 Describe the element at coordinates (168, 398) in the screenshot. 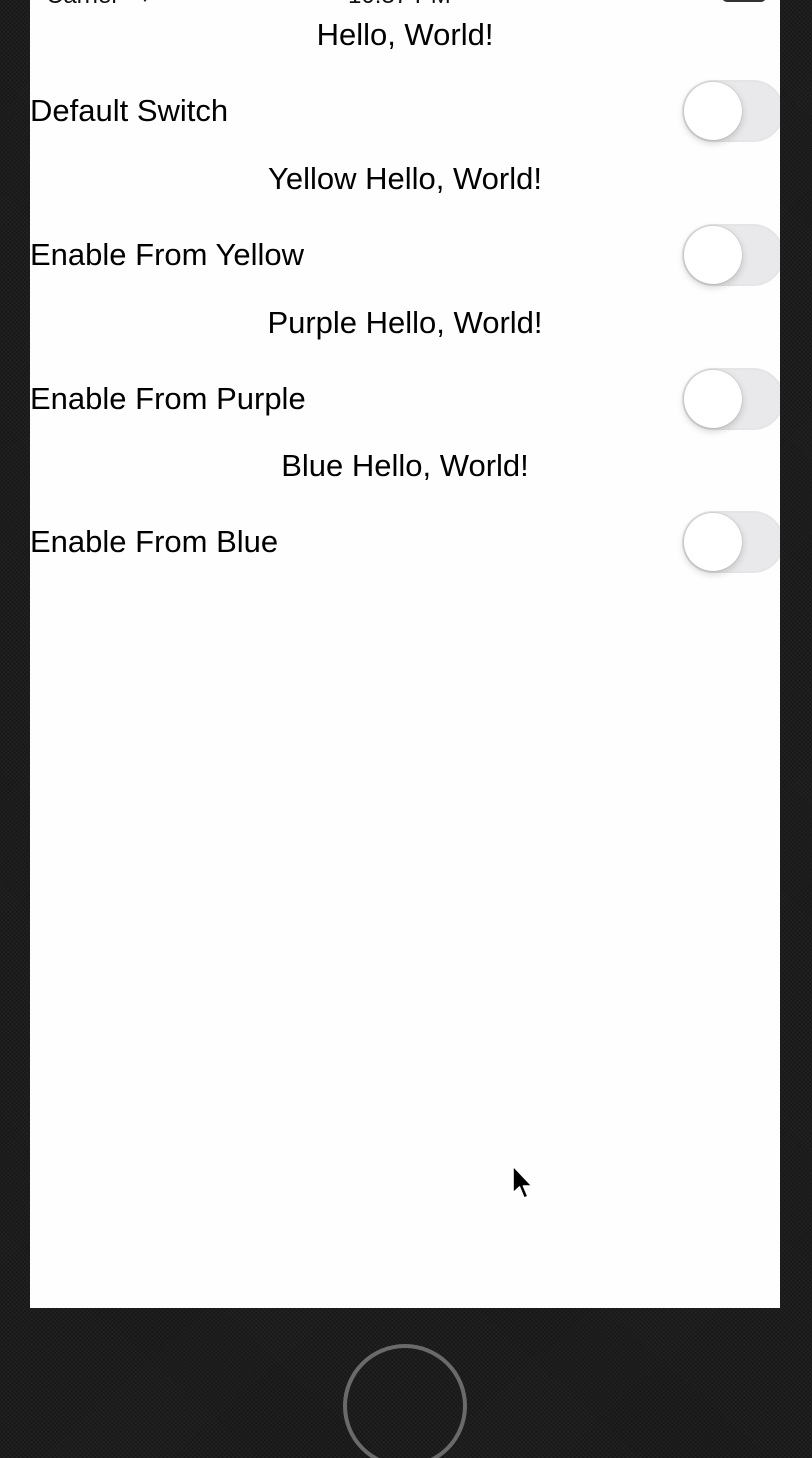

I see `switch-row-label: Enable From Purple` at that location.